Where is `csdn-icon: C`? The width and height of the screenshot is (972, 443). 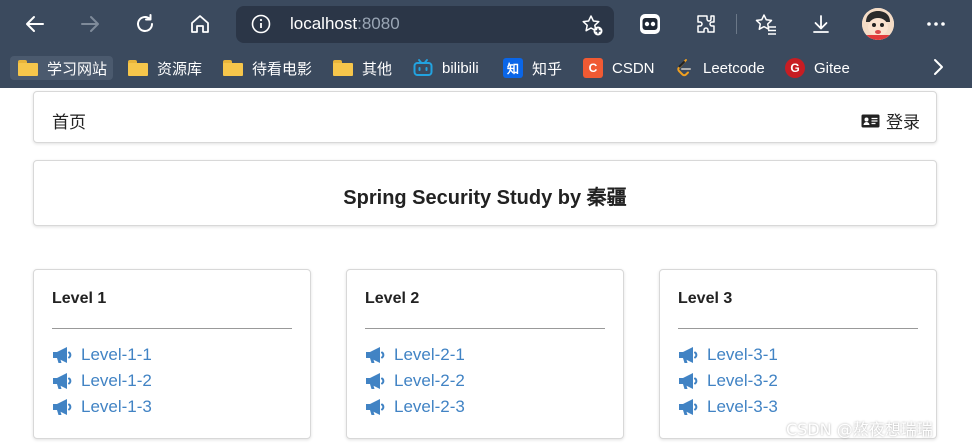 csdn-icon: C is located at coordinates (593, 68).